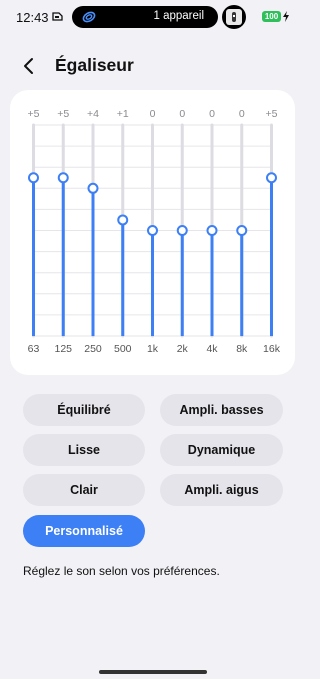 The width and height of the screenshot is (320, 679). What do you see at coordinates (29, 66) in the screenshot?
I see `back-arrow-icon` at bounding box center [29, 66].